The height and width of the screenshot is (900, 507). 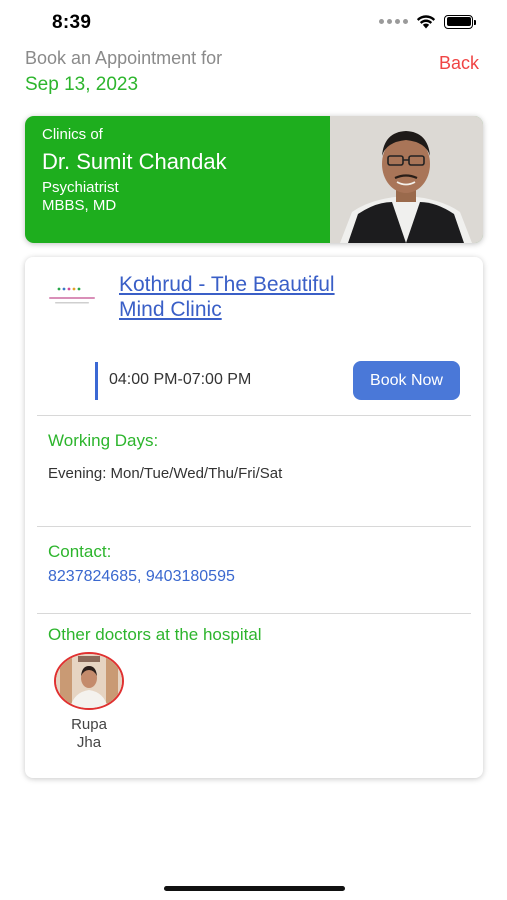 I want to click on page-subtitle: Book an Appointment for, so click(x=124, y=58).